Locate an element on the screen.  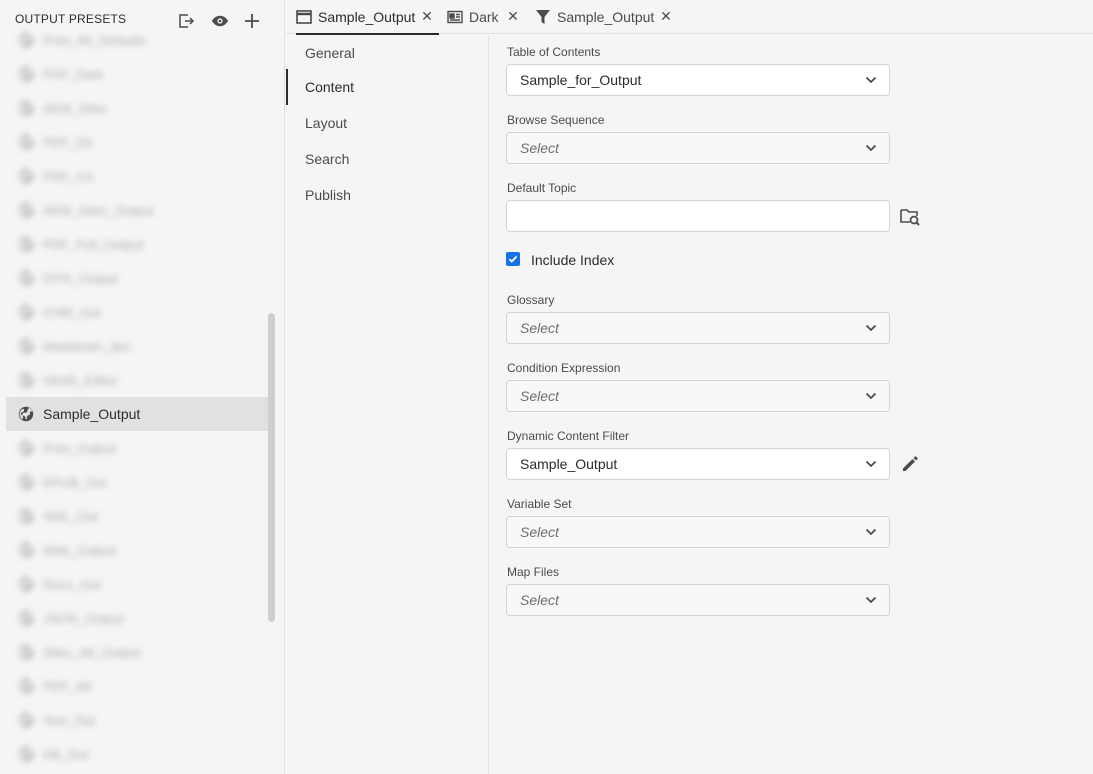
preset-label: AEM_Sites_Output is located at coordinates (98, 210).